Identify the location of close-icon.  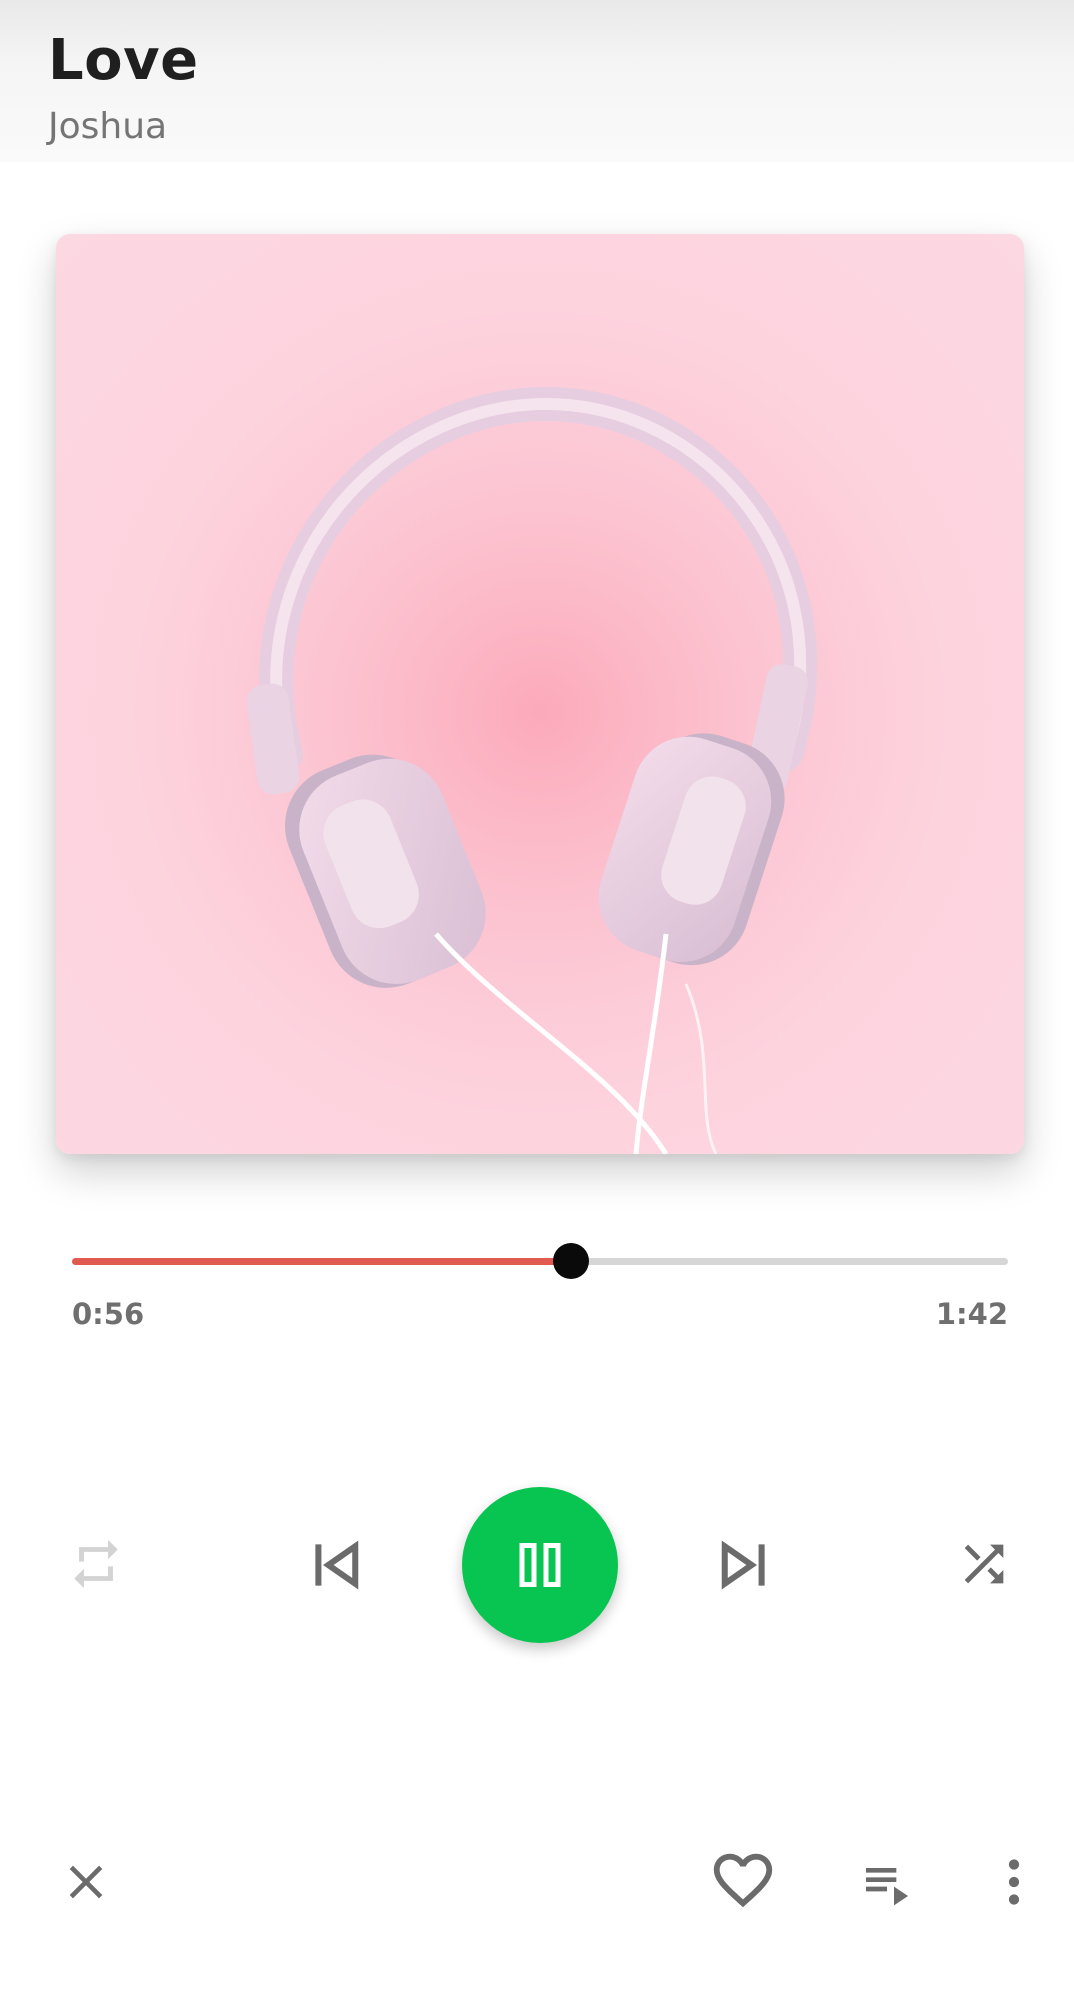
(86, 1882).